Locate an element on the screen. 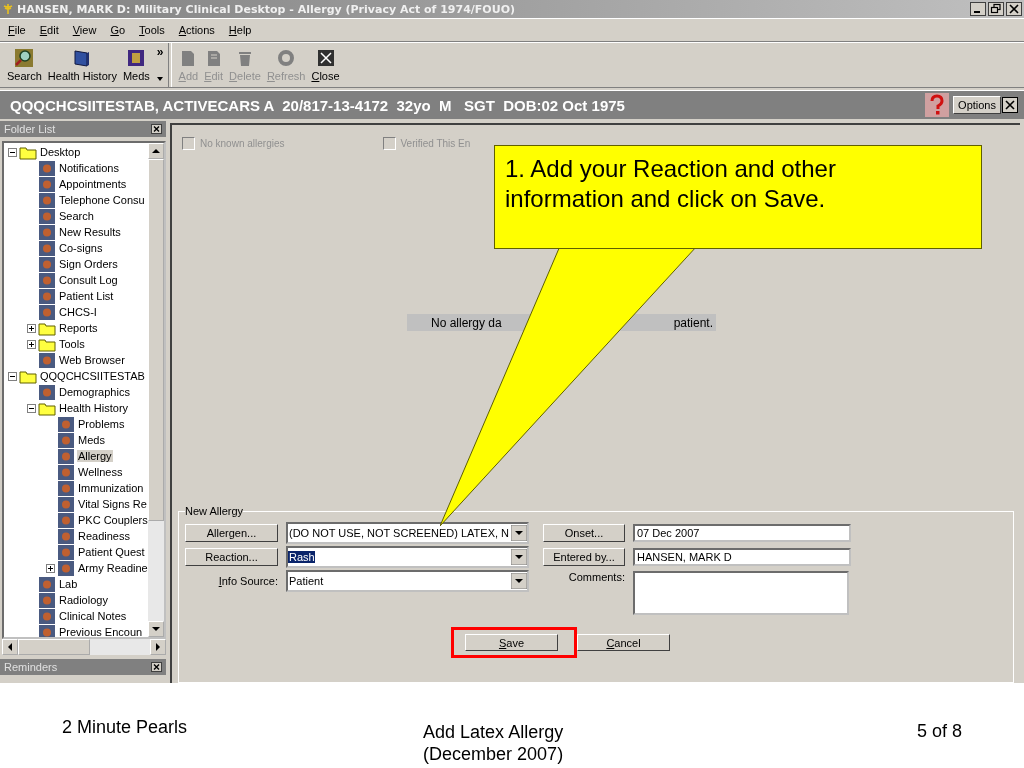 Image resolution: width=1024 pixels, height=768 pixels. allergen-dropdown: (DO NOT USE, NOT SCREENED) LATEX, N is located at coordinates (407, 533).